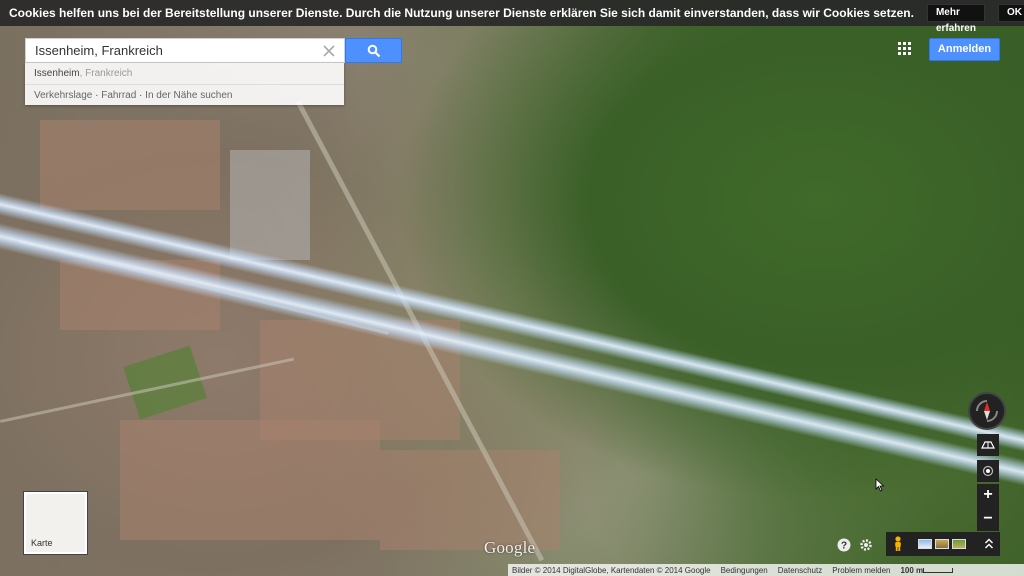  Describe the element at coordinates (905, 49) in the screenshot. I see `apps-grid-icon` at that location.